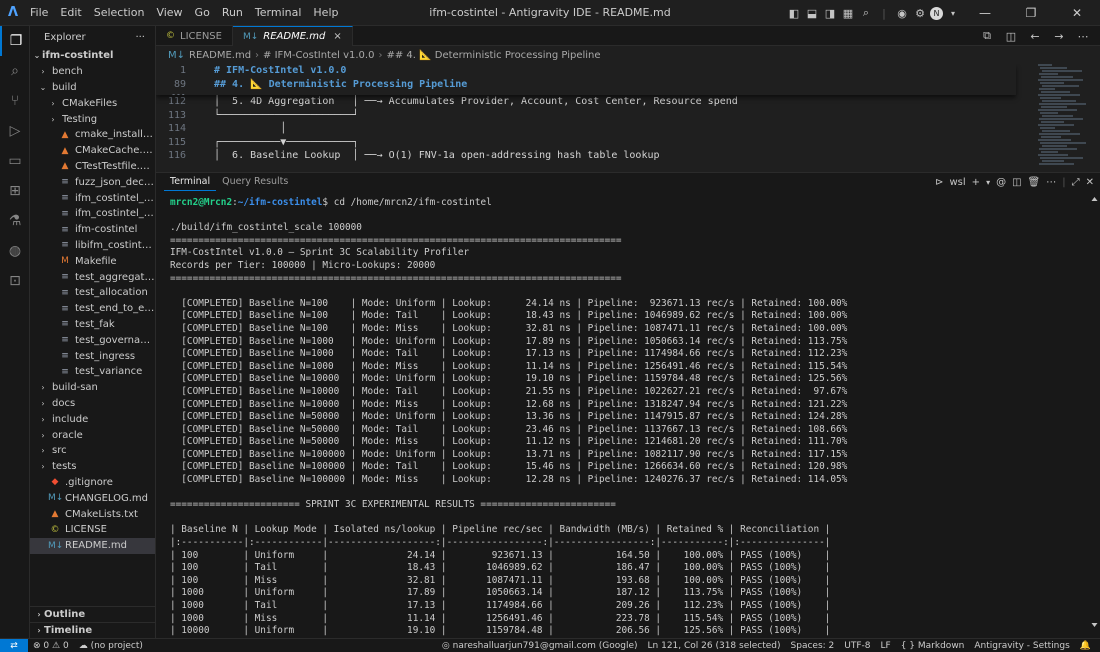 This screenshot has width=1100, height=652. I want to click on tree-file: ≡ test_variance, so click(92, 372).